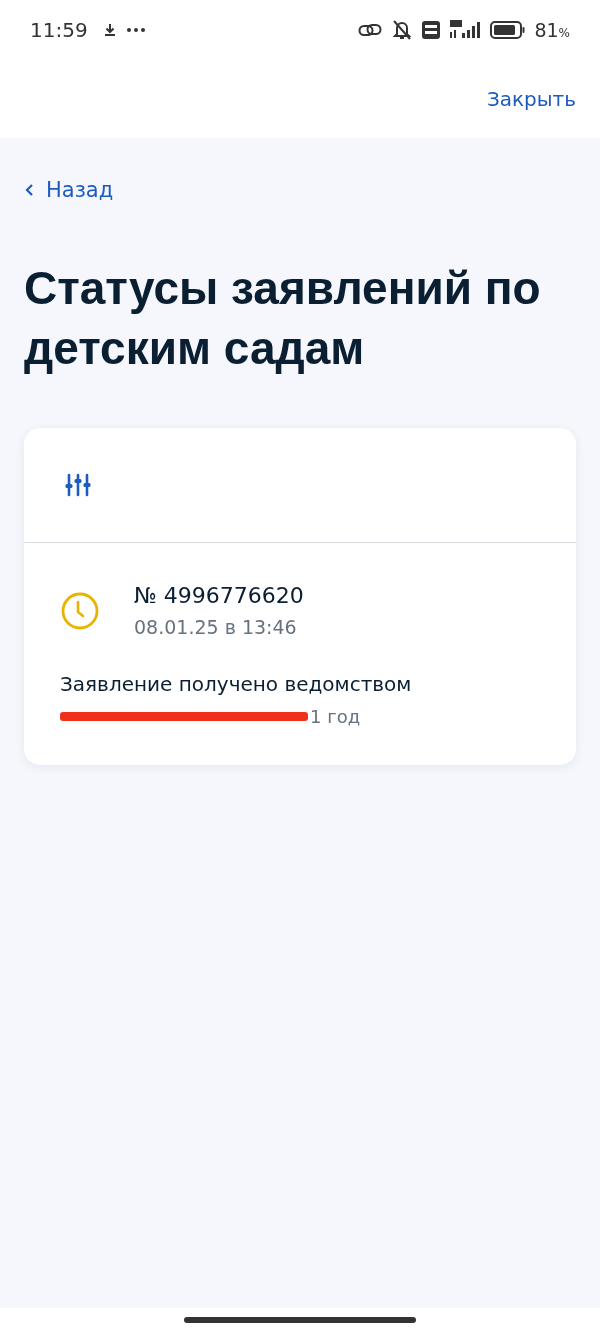 This screenshot has height=1332, width=600. I want to click on status-time: 11:59, so click(59, 30).